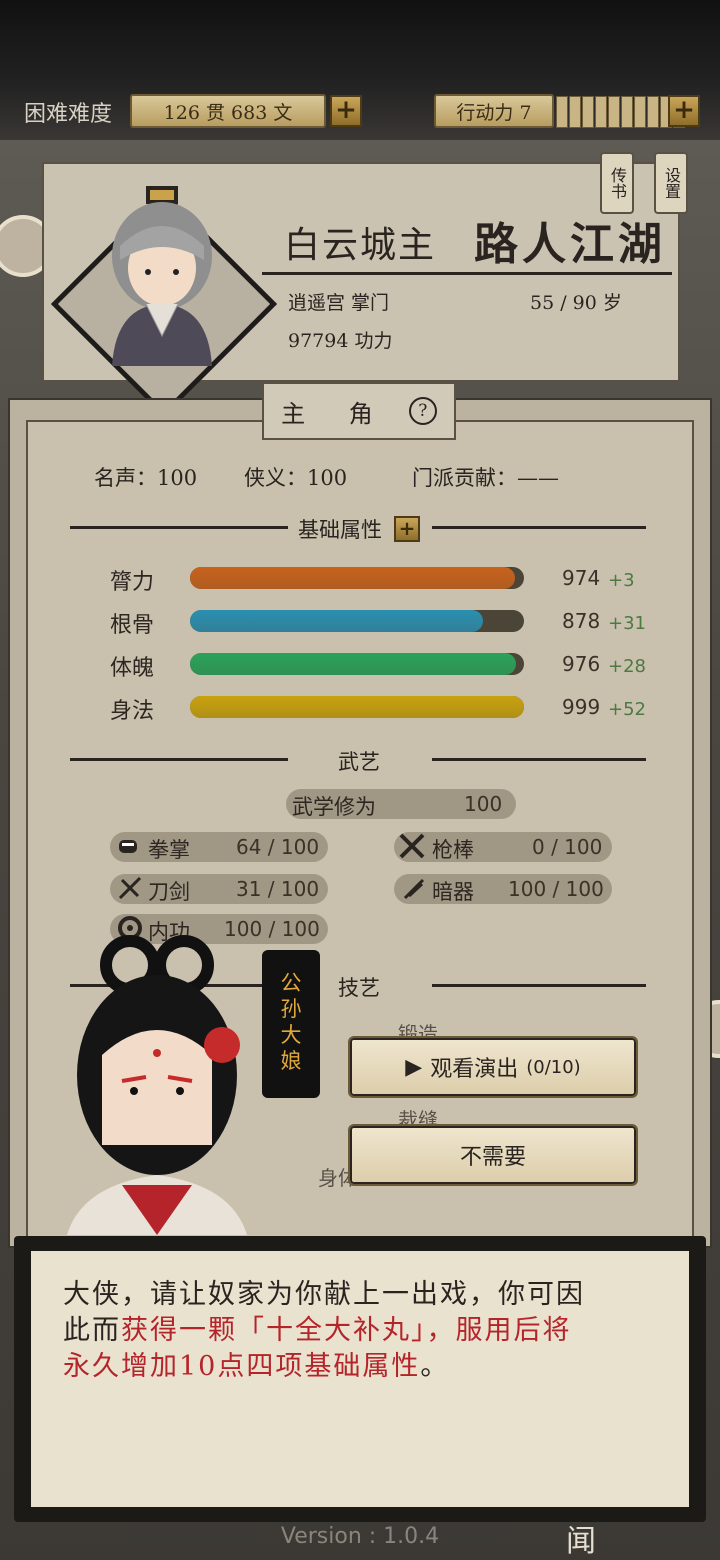 The image size is (720, 1560). Describe the element at coordinates (361, 290) in the screenshot. I see `profile-card: 白云城主 路人江湖 逍遥宫 掌门 55 / 90 岁 97794 功力` at that location.